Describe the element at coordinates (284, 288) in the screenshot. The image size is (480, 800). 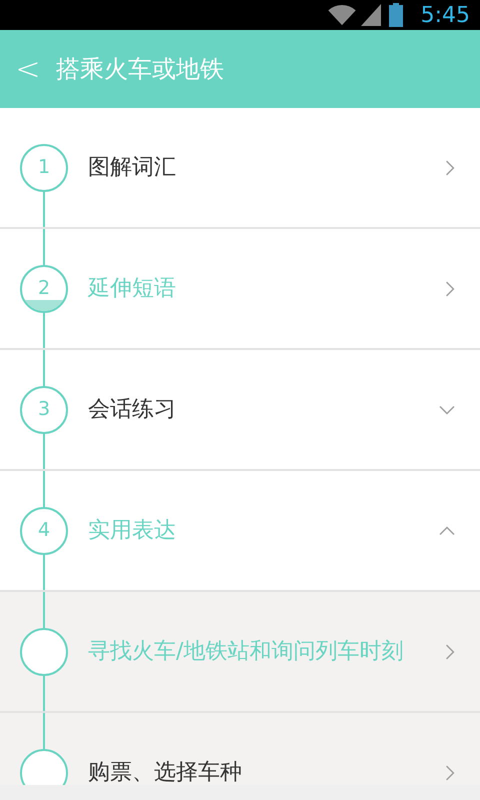
I see `step-item: 延伸短语` at that location.